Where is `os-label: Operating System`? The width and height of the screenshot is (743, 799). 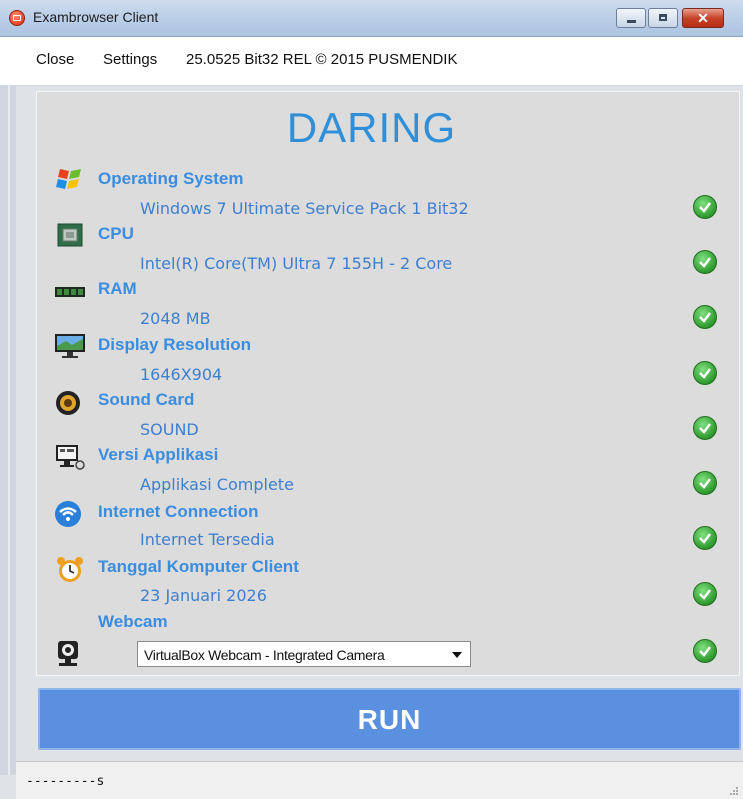
os-label: Operating System is located at coordinates (171, 178).